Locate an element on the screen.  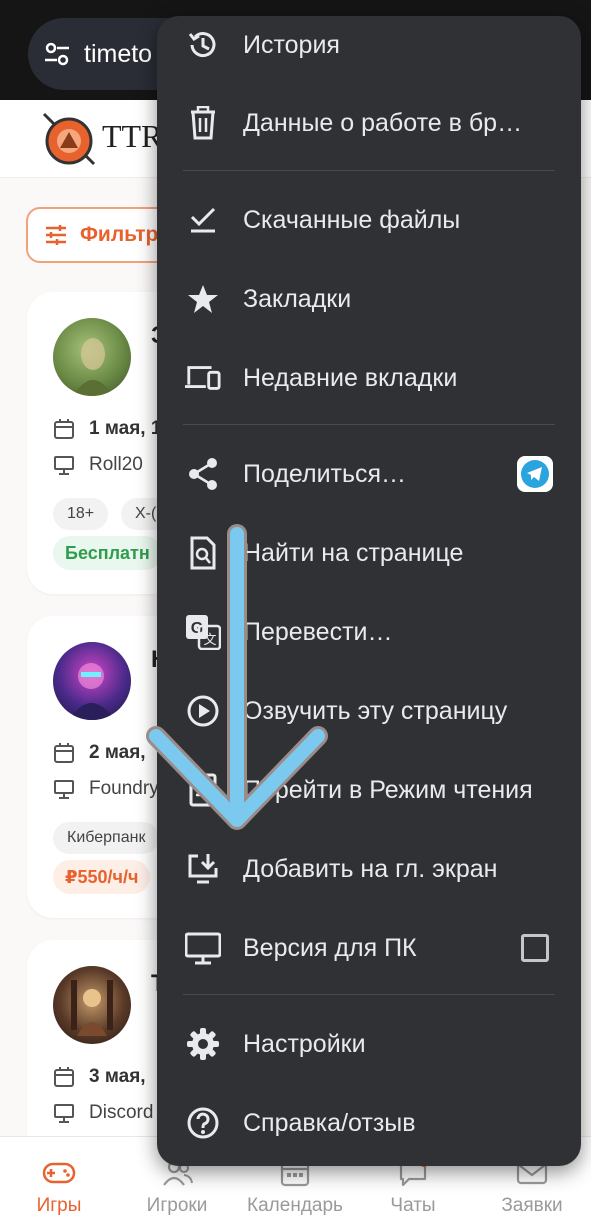
menu-item-find-in-page: Найти на странице is located at coordinates (369, 553).